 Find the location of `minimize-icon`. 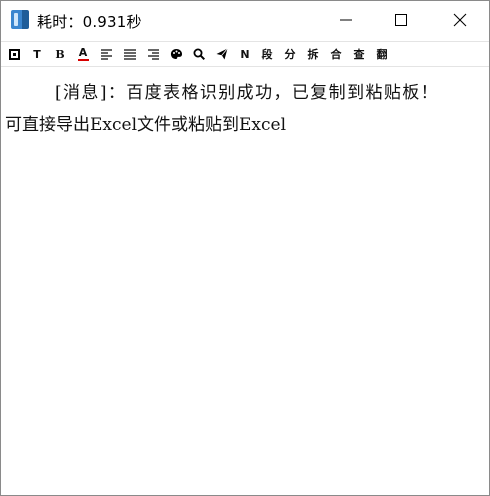

minimize-icon is located at coordinates (346, 20).